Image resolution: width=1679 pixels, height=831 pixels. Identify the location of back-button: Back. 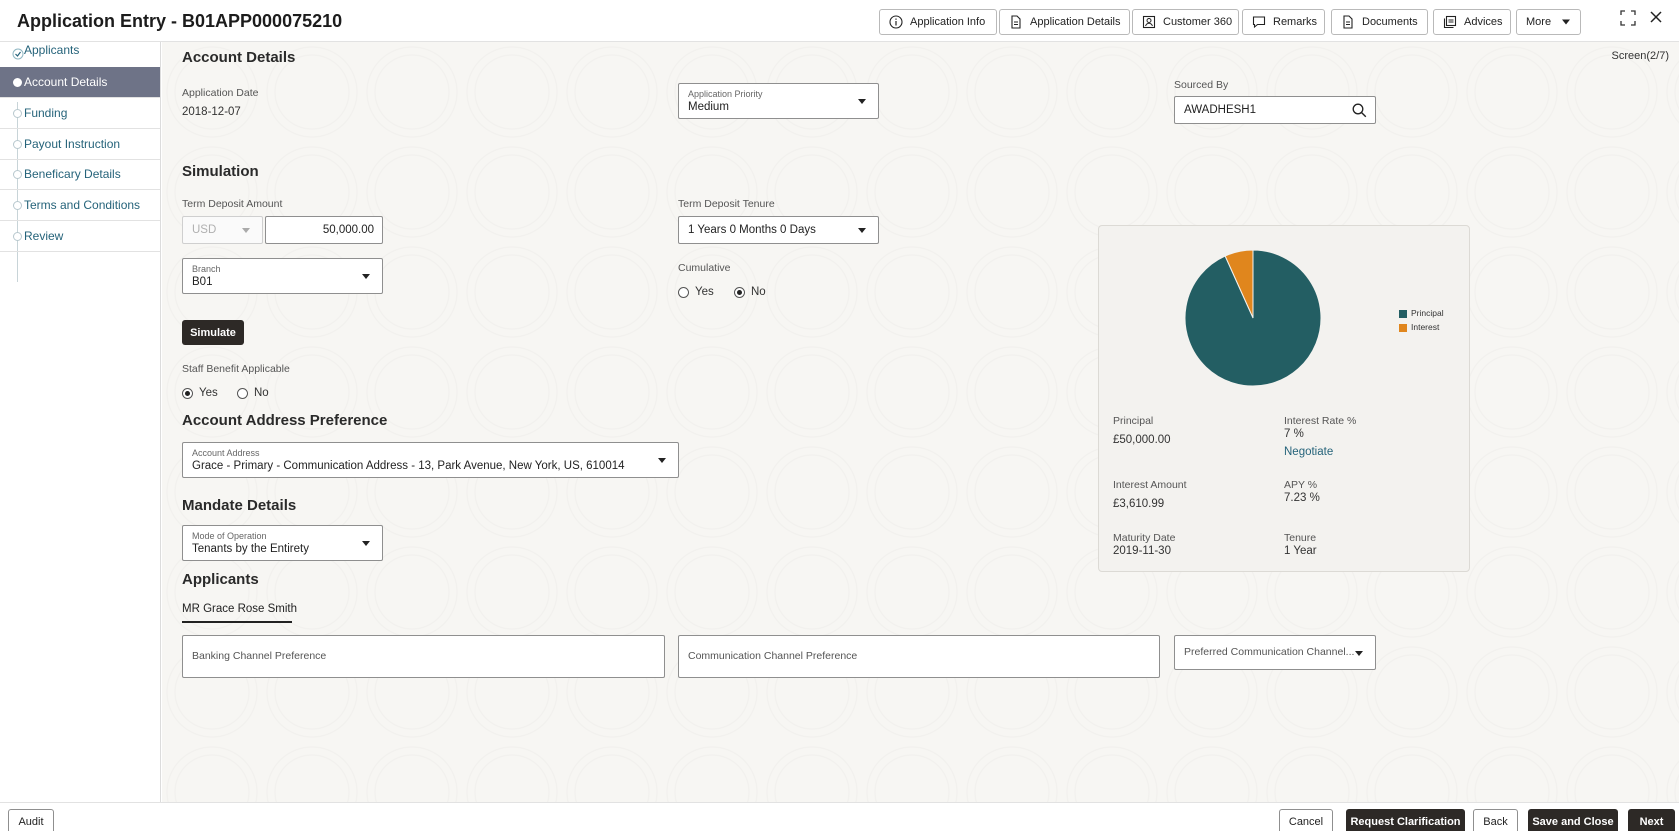
(1495, 820).